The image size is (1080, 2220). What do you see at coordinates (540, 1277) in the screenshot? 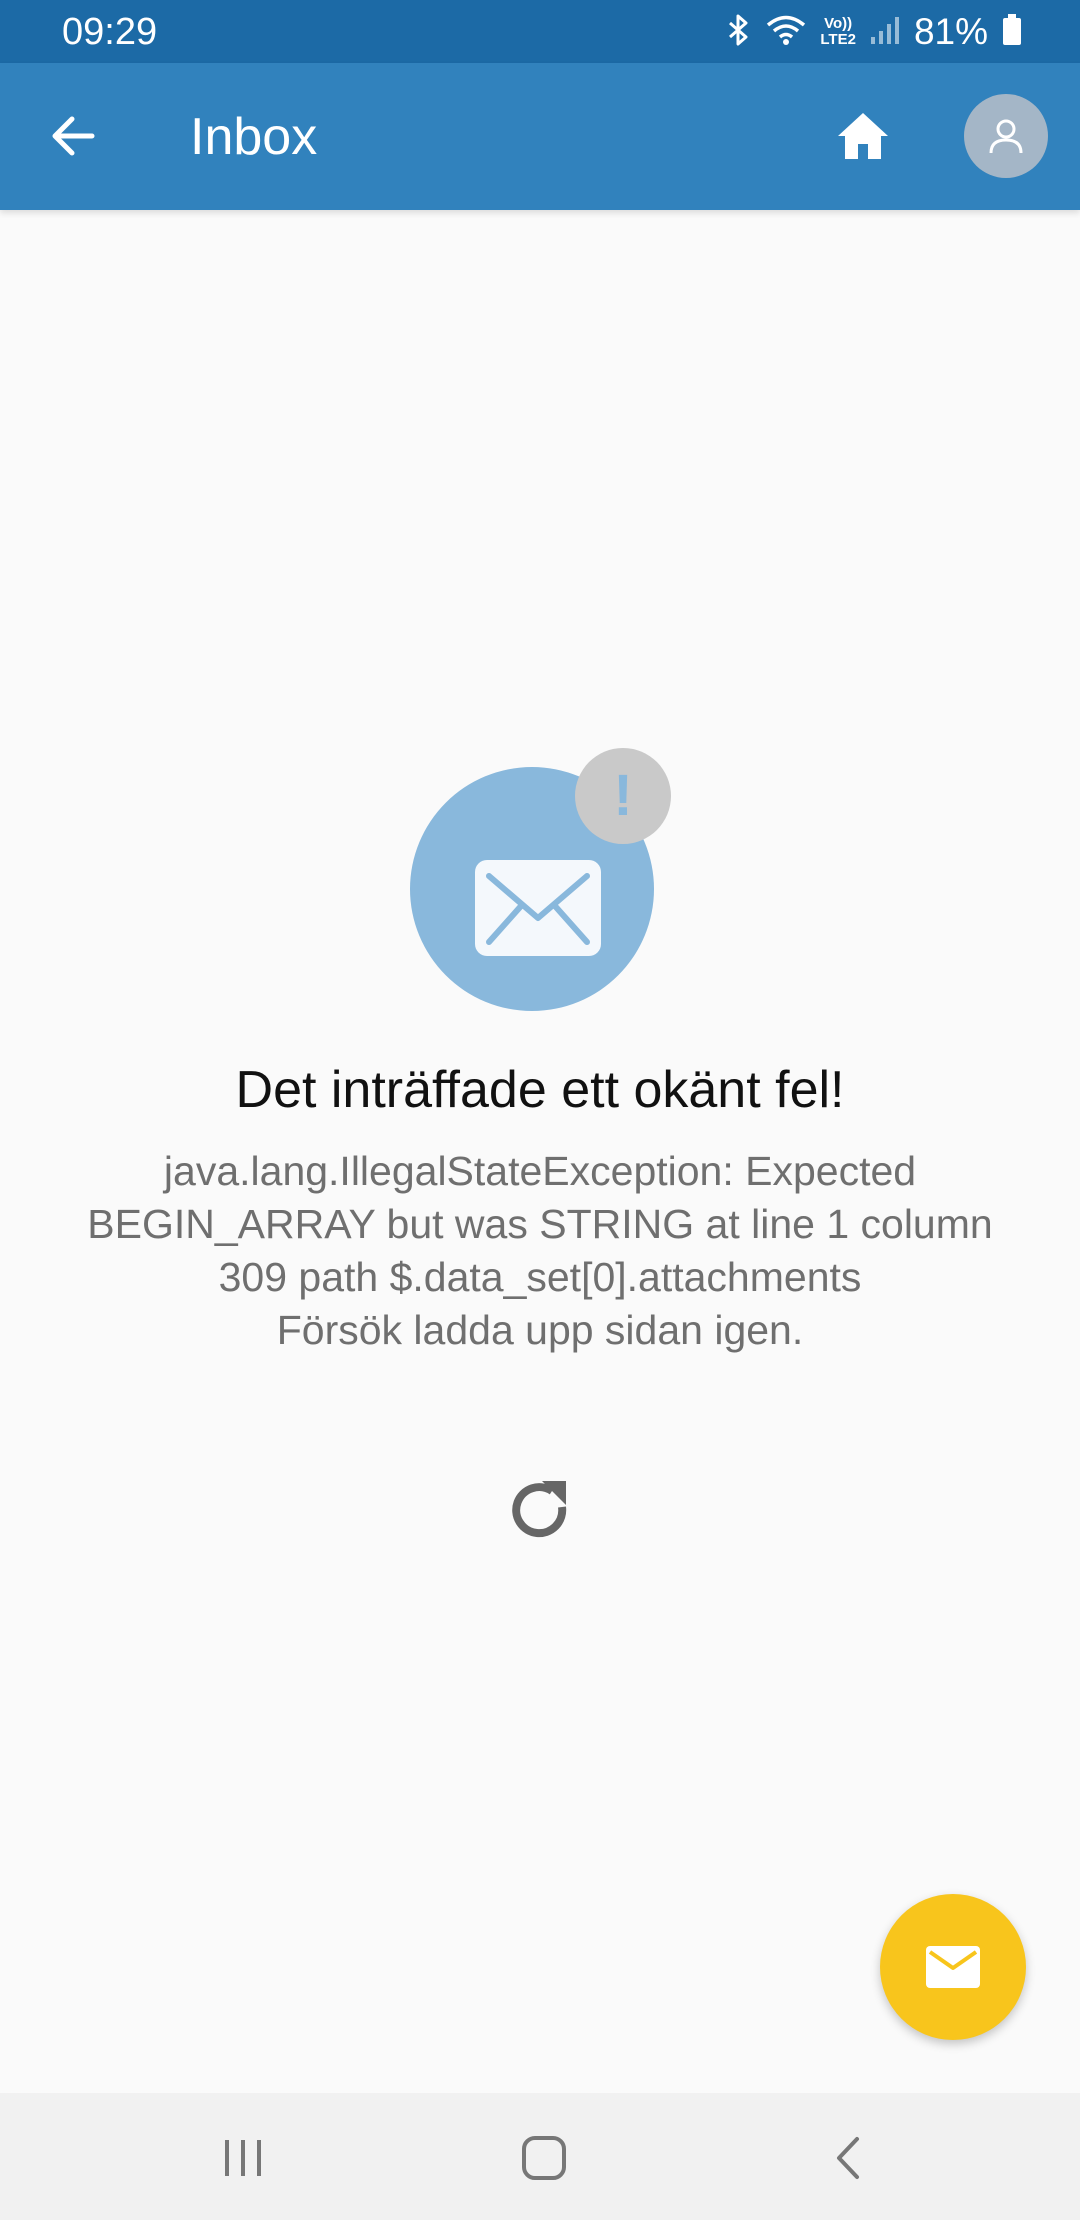
I see `error-message-line: 309 path $.data_set[0].attachments` at bounding box center [540, 1277].